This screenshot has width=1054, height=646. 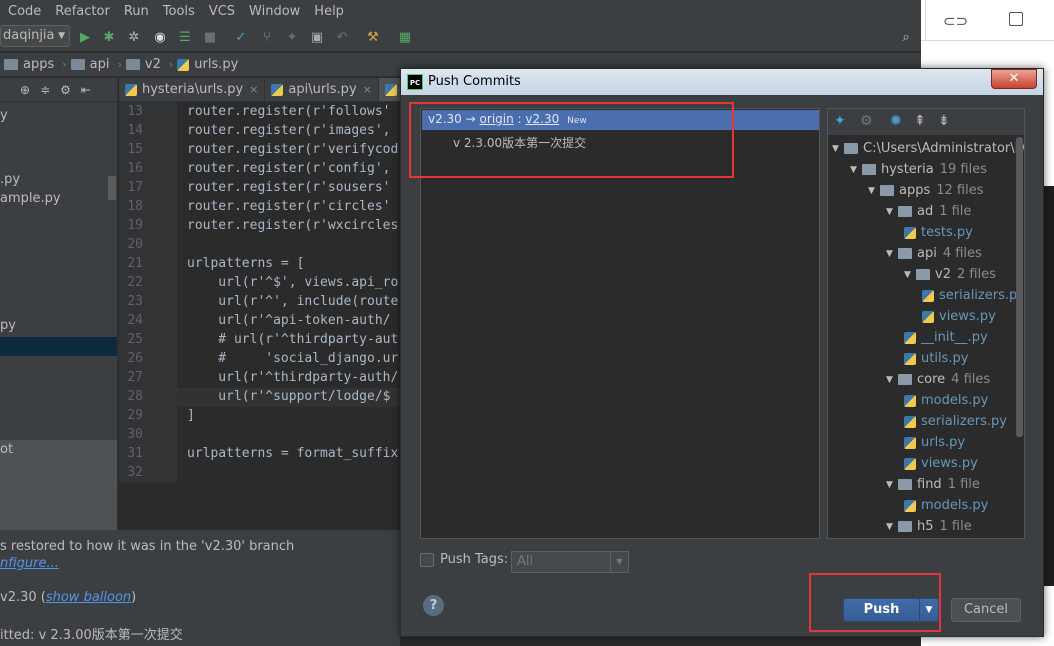 I want to click on tree-node-label: models.py, so click(x=955, y=505).